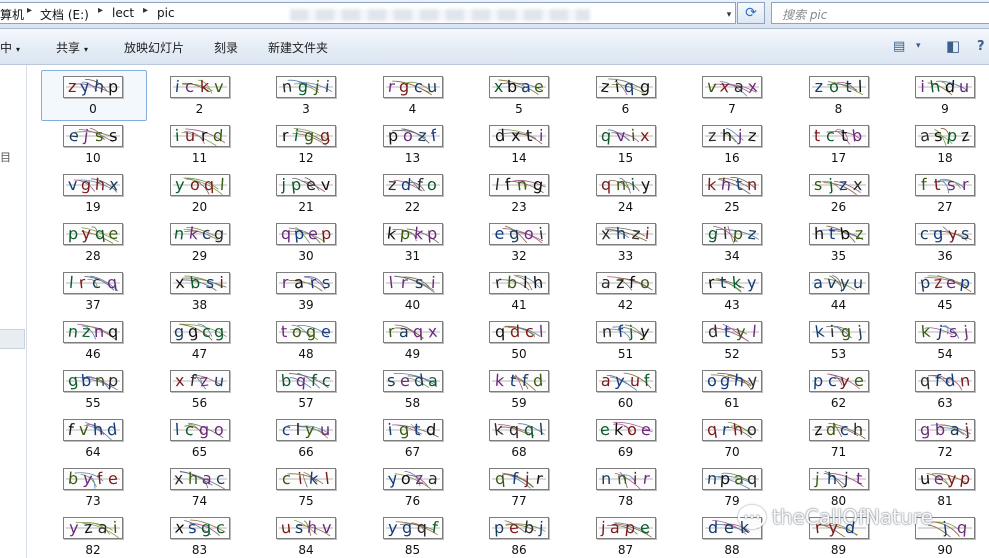  I want to click on file-item: i u r d 11, so click(200, 141).